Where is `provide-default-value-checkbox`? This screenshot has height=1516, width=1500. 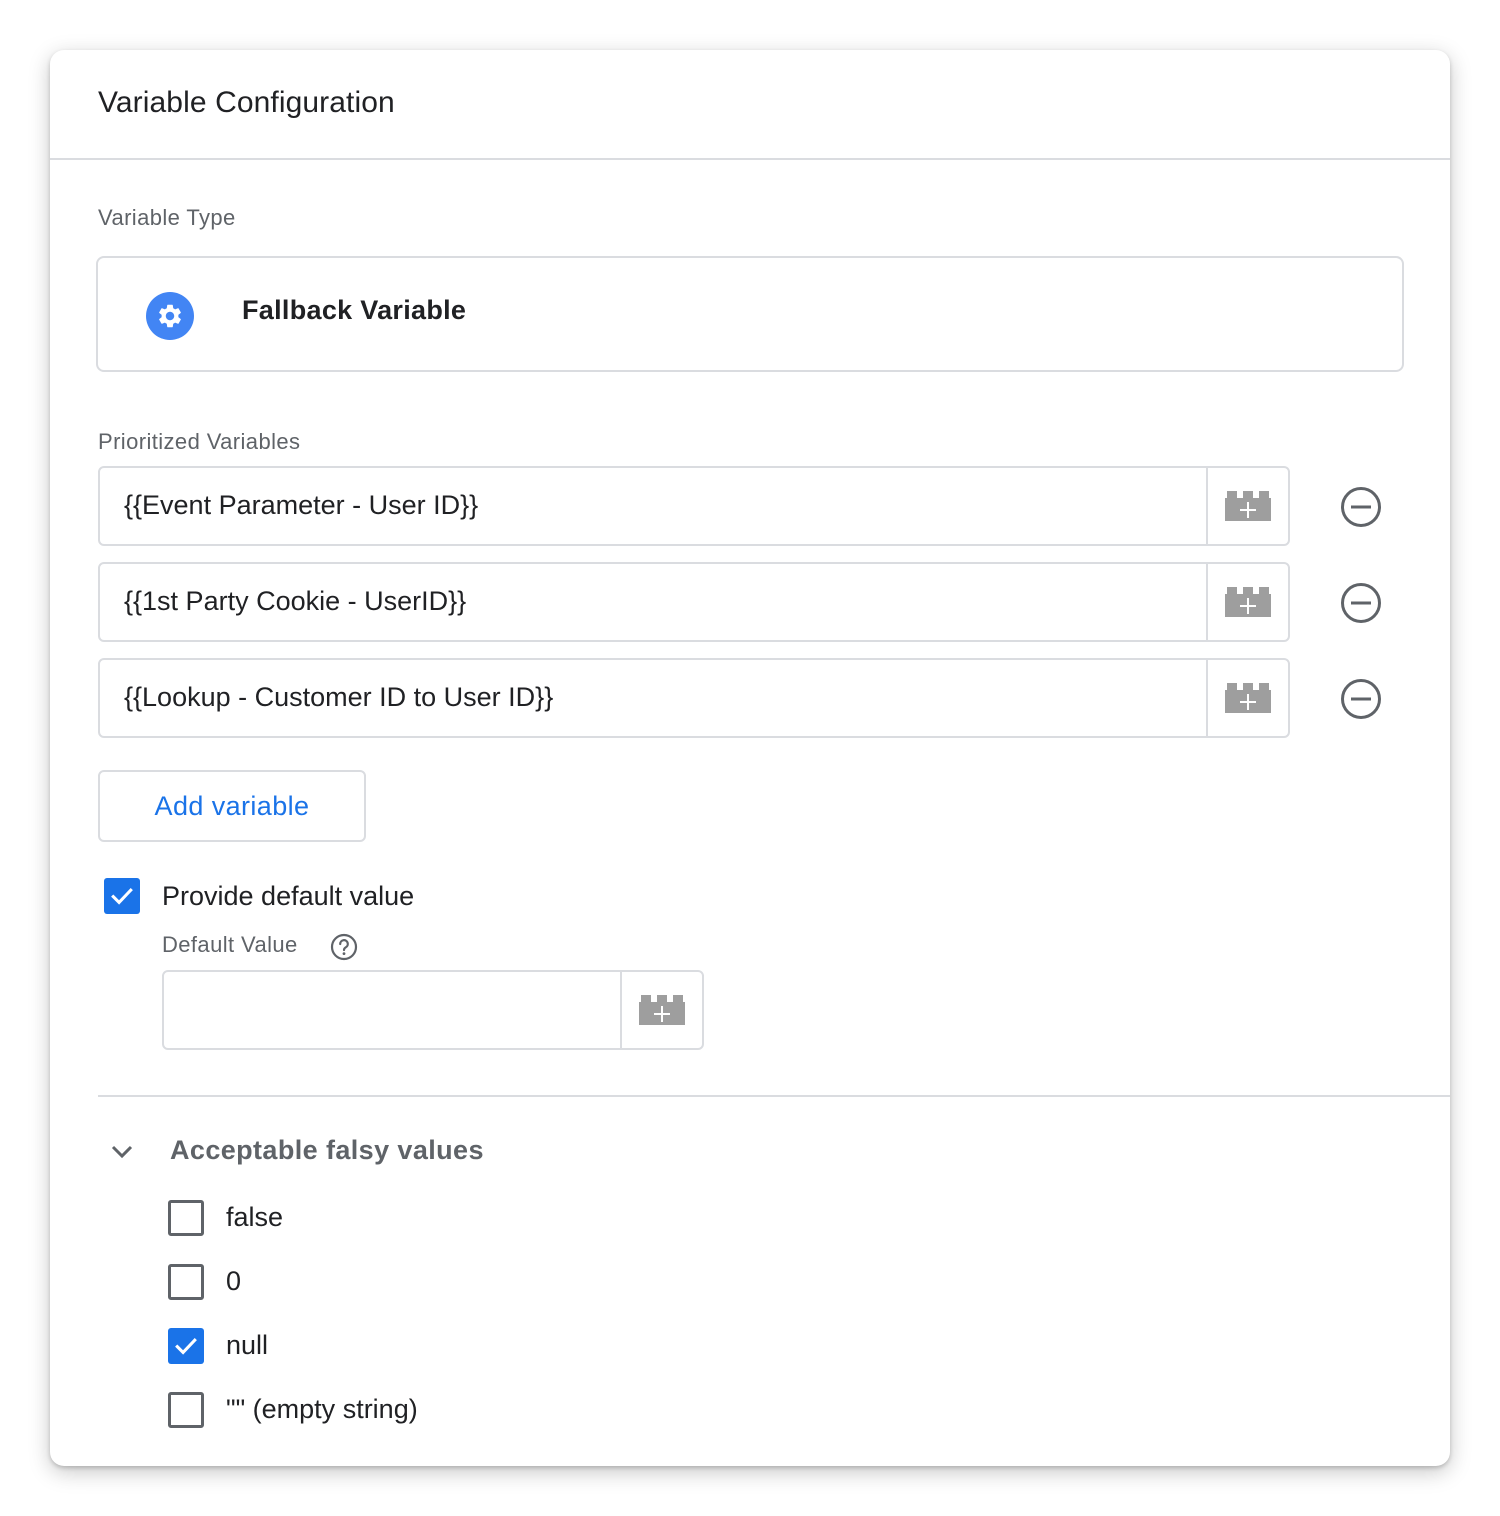
provide-default-value-checkbox is located at coordinates (122, 896).